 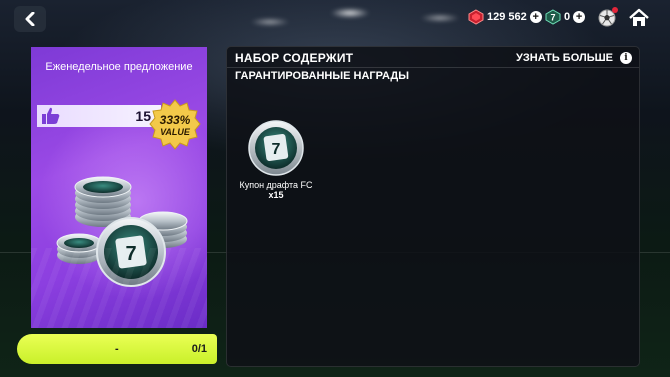 What do you see at coordinates (122, 231) in the screenshot?
I see `draft-coupon-stack-image: 7` at bounding box center [122, 231].